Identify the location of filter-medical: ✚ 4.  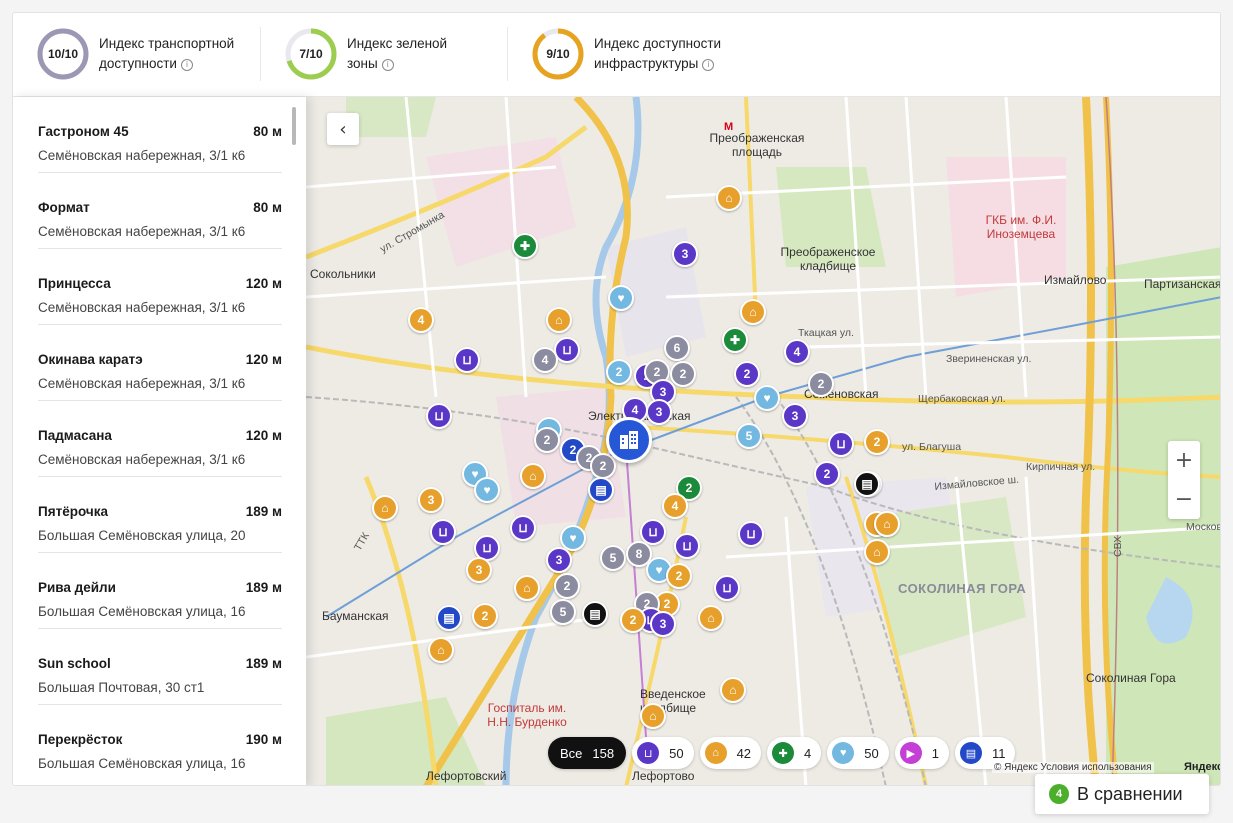
(794, 753).